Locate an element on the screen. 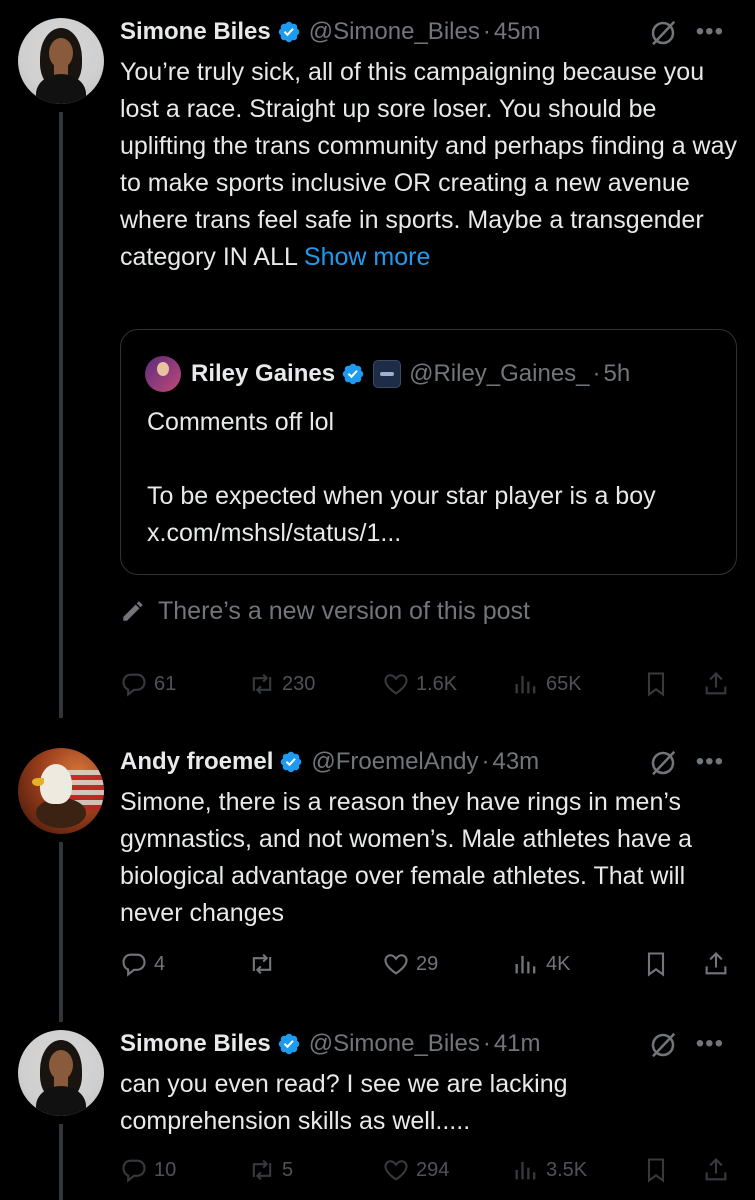 This screenshot has width=755, height=1200. views-button: 4K is located at coordinates (541, 964).